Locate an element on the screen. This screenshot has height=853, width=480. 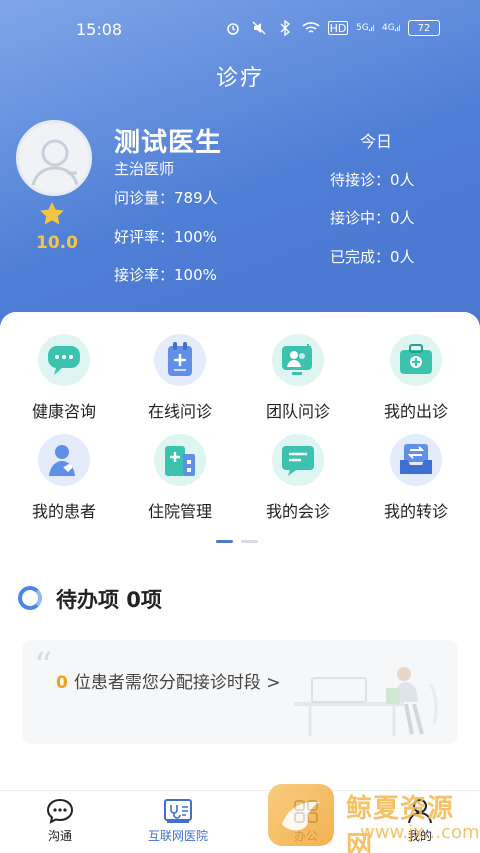
grid-label: 健康咨询 is located at coordinates (63, 411).